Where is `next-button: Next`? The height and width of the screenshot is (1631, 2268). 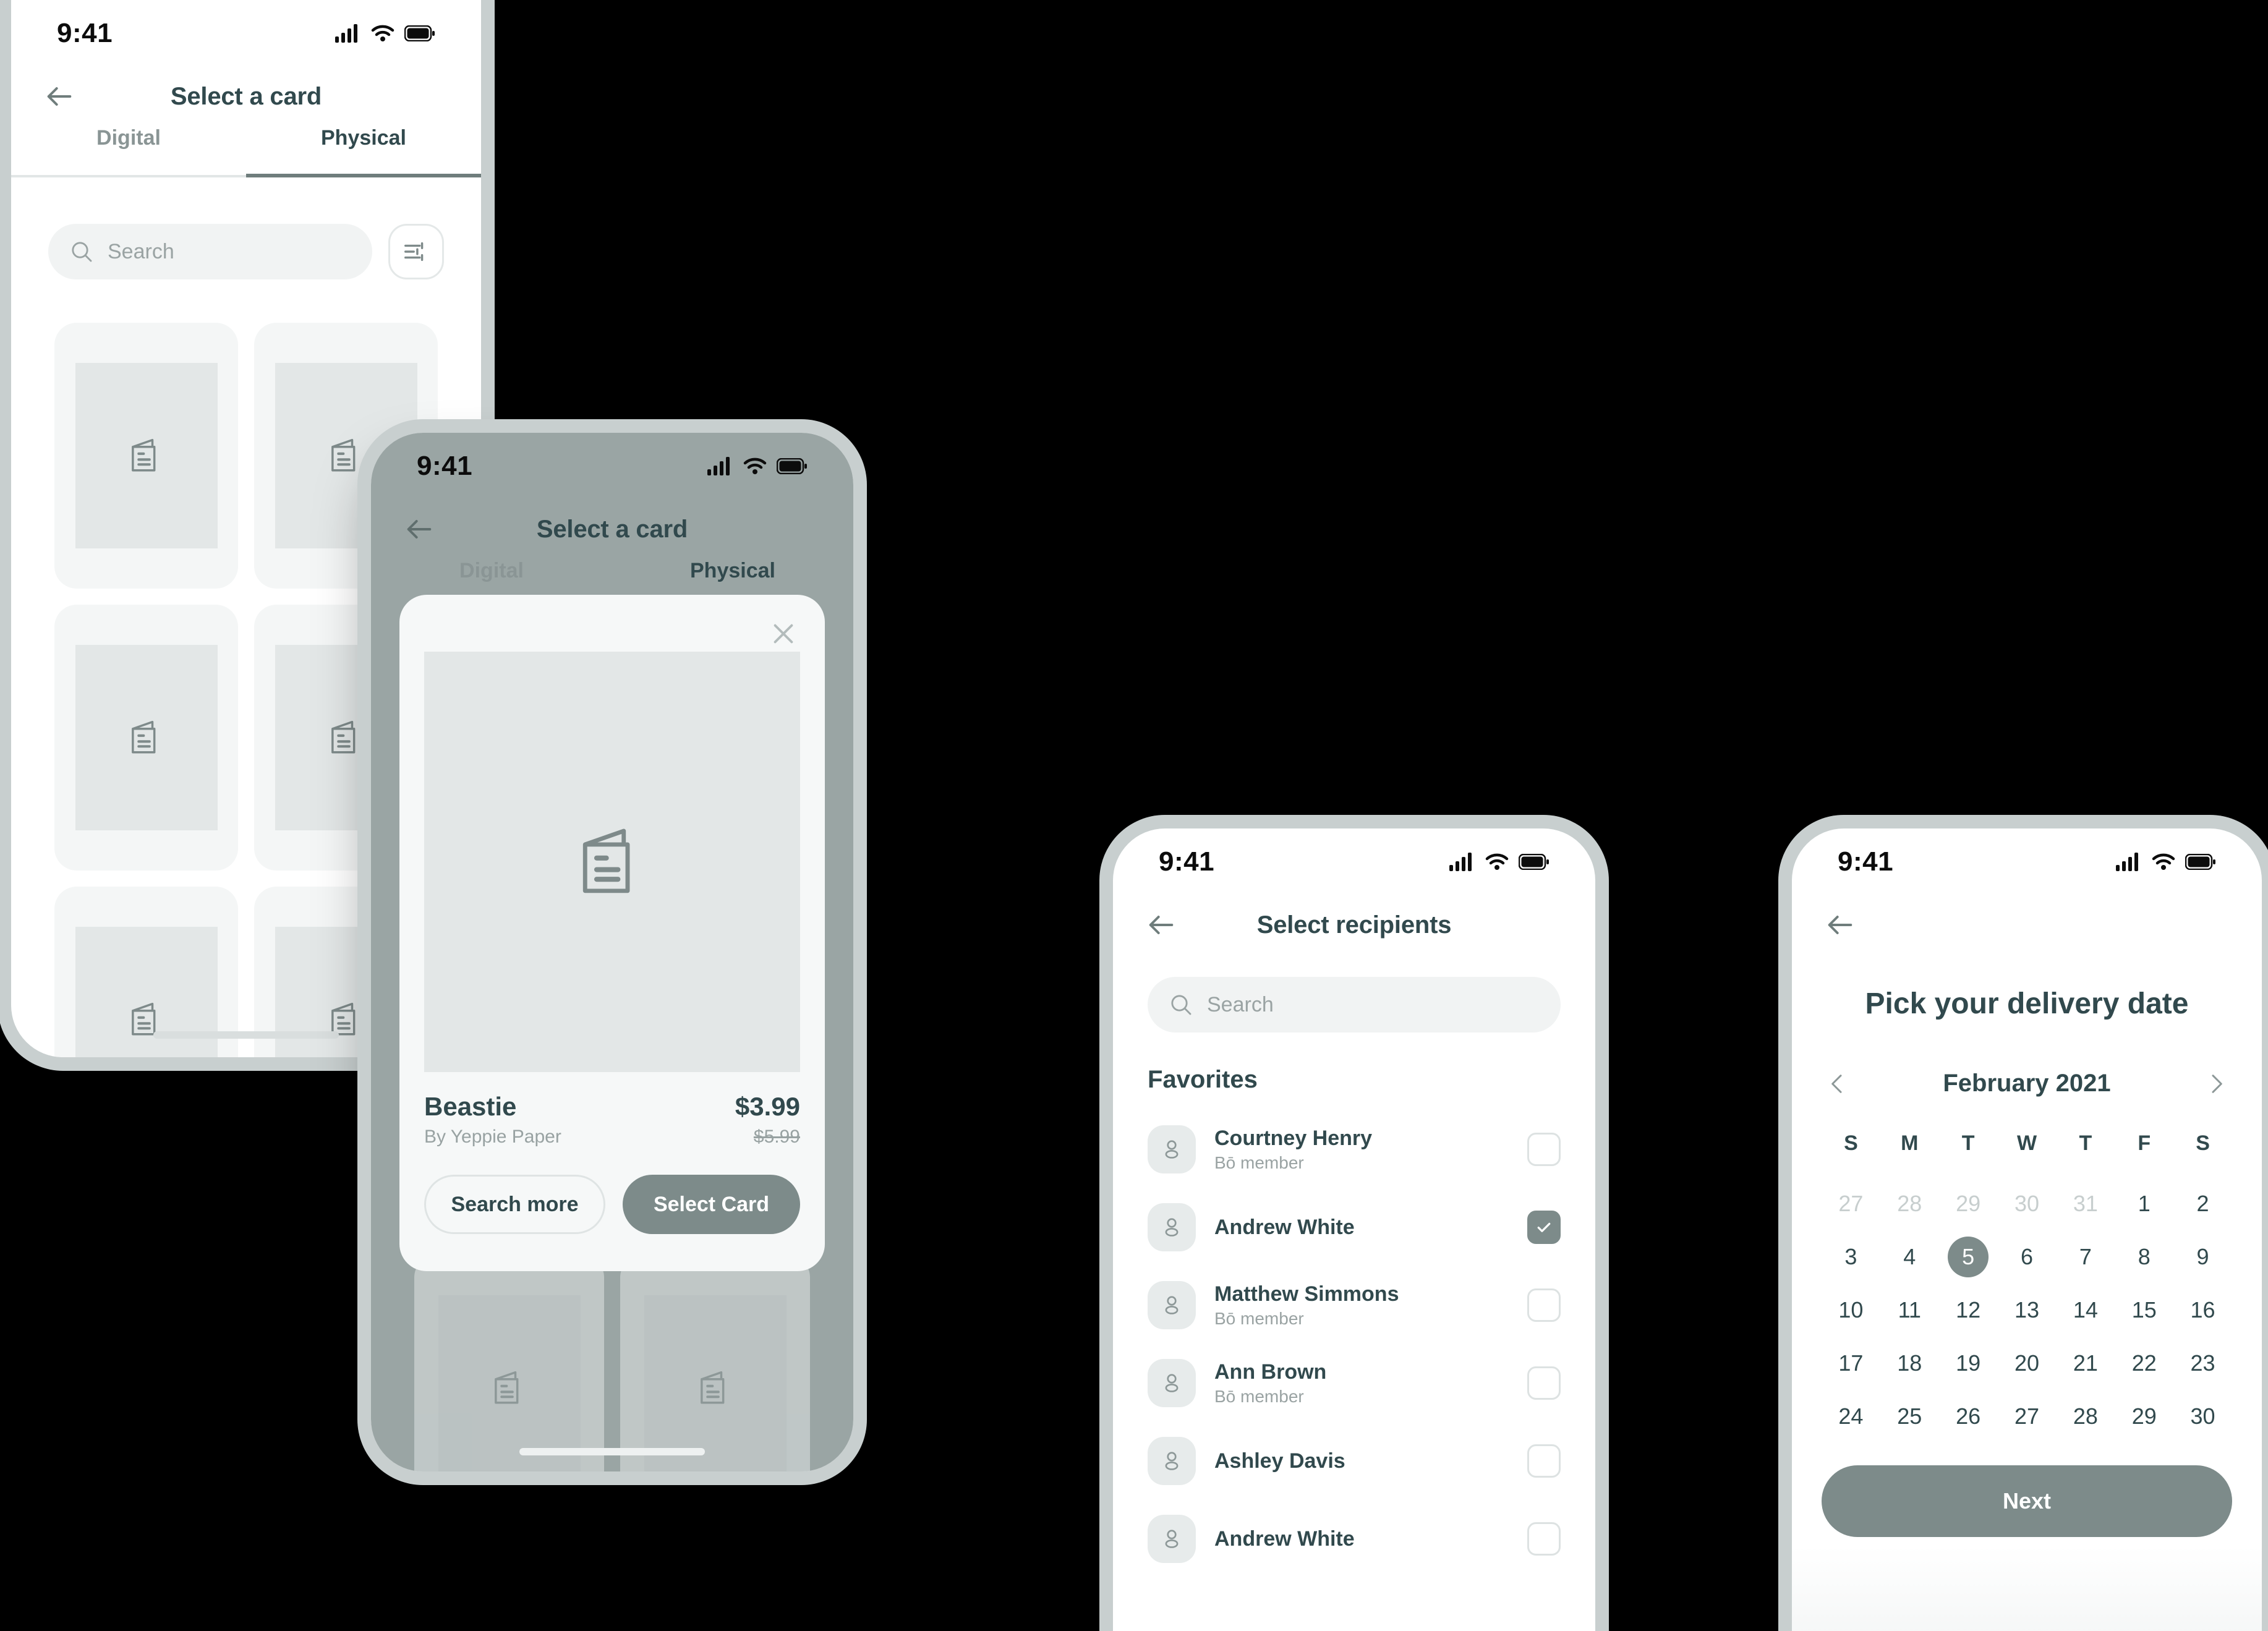
next-button: Next is located at coordinates (2027, 1501).